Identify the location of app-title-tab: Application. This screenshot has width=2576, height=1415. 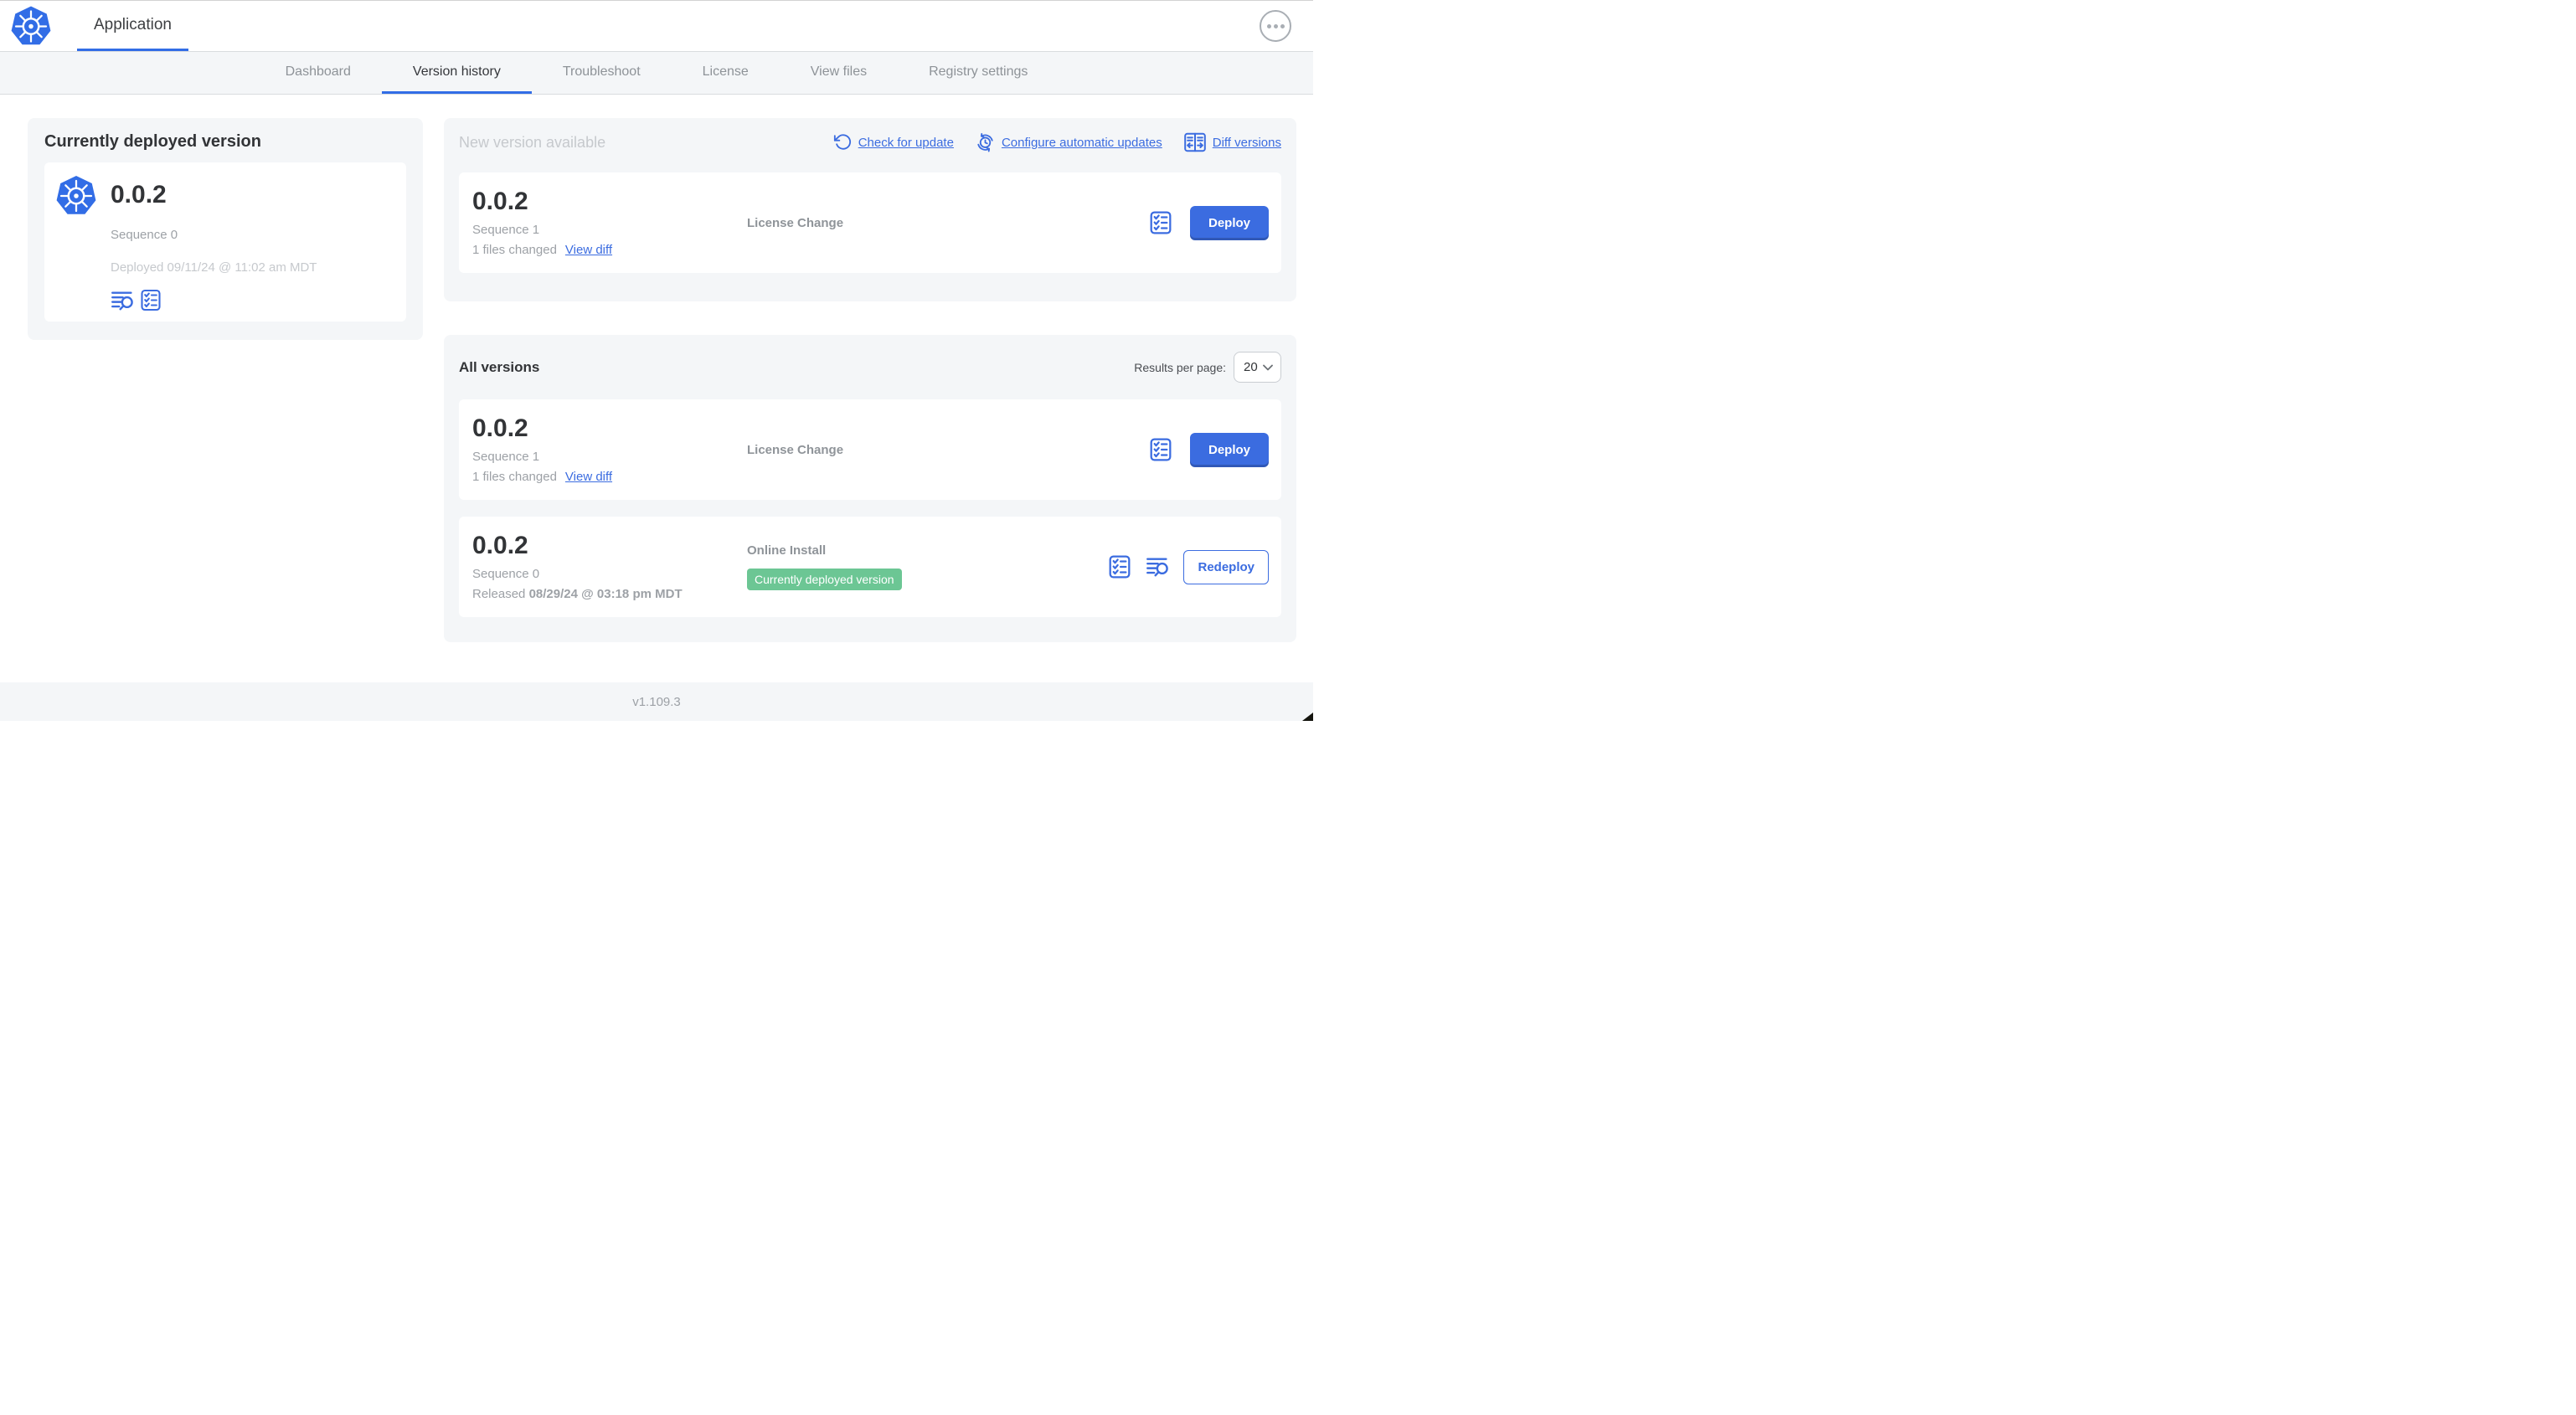
(132, 26).